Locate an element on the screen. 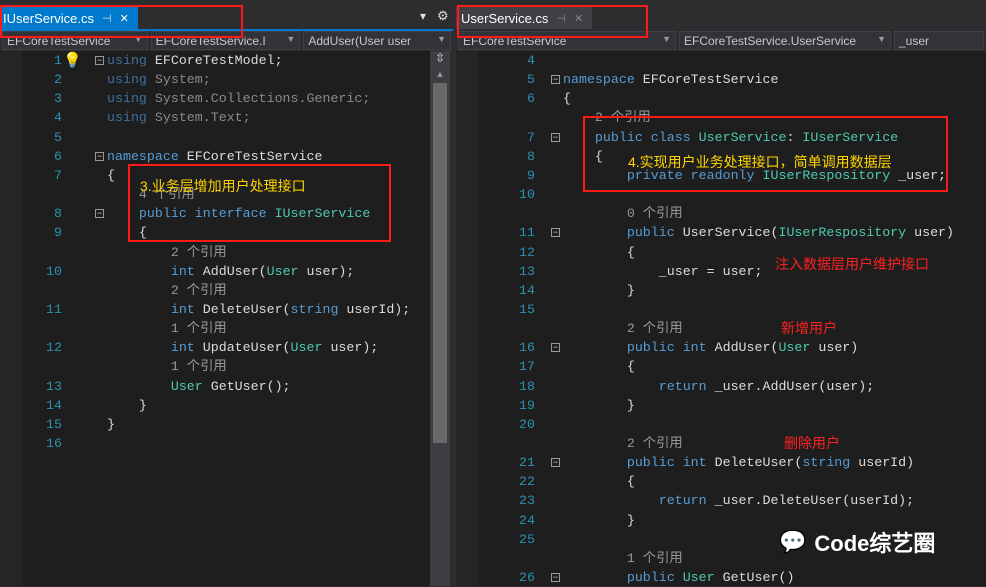 This screenshot has height=587, width=986. split-icon: ⇳ is located at coordinates (440, 60).